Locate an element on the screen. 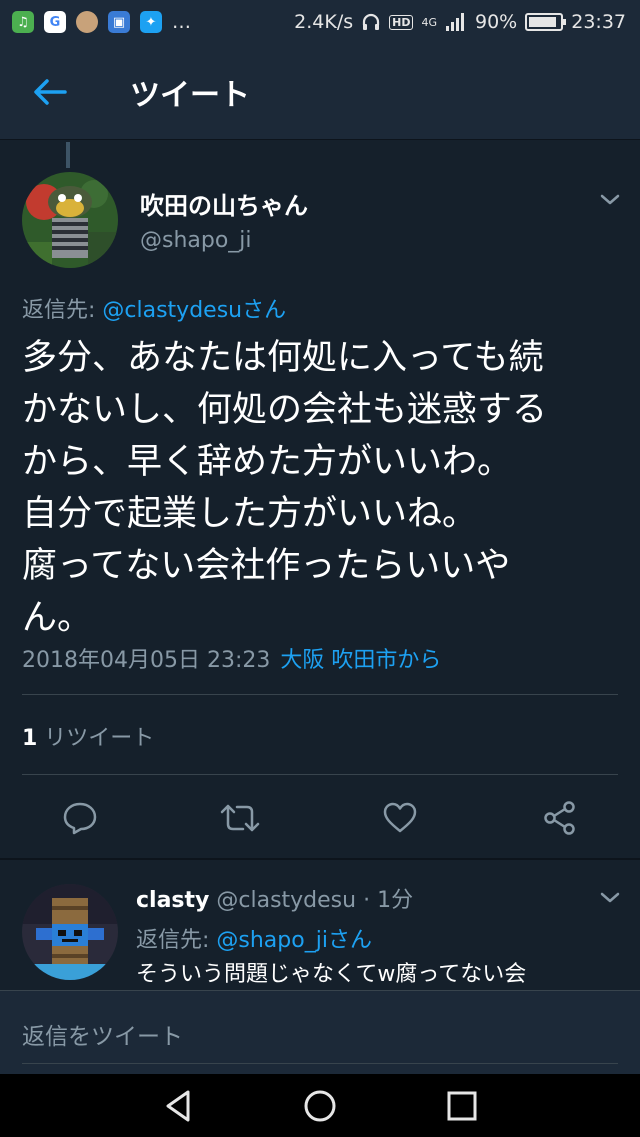  section-separator is located at coordinates (320, 859).